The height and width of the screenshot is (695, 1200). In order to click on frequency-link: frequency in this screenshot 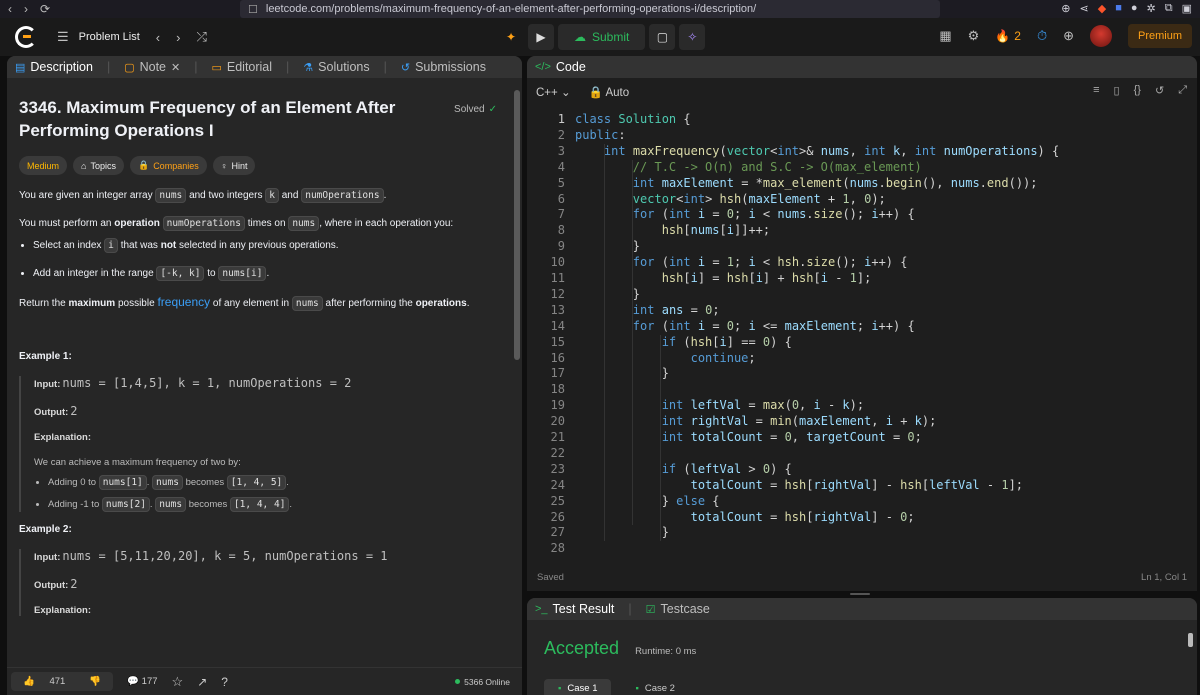, I will do `click(183, 302)`.